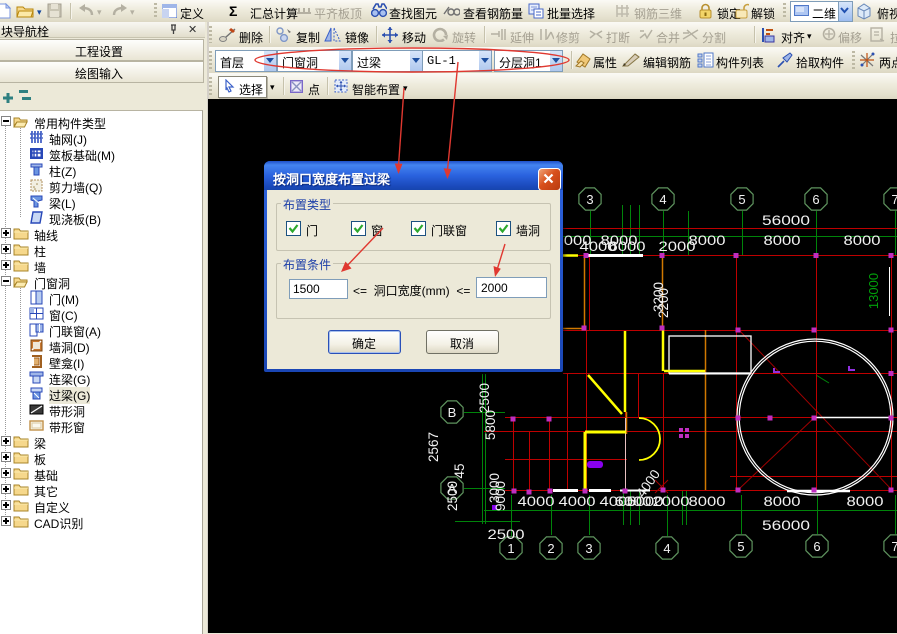 The image size is (897, 634). What do you see at coordinates (873, 291) in the screenshot?
I see `svg-text: 13000` at bounding box center [873, 291].